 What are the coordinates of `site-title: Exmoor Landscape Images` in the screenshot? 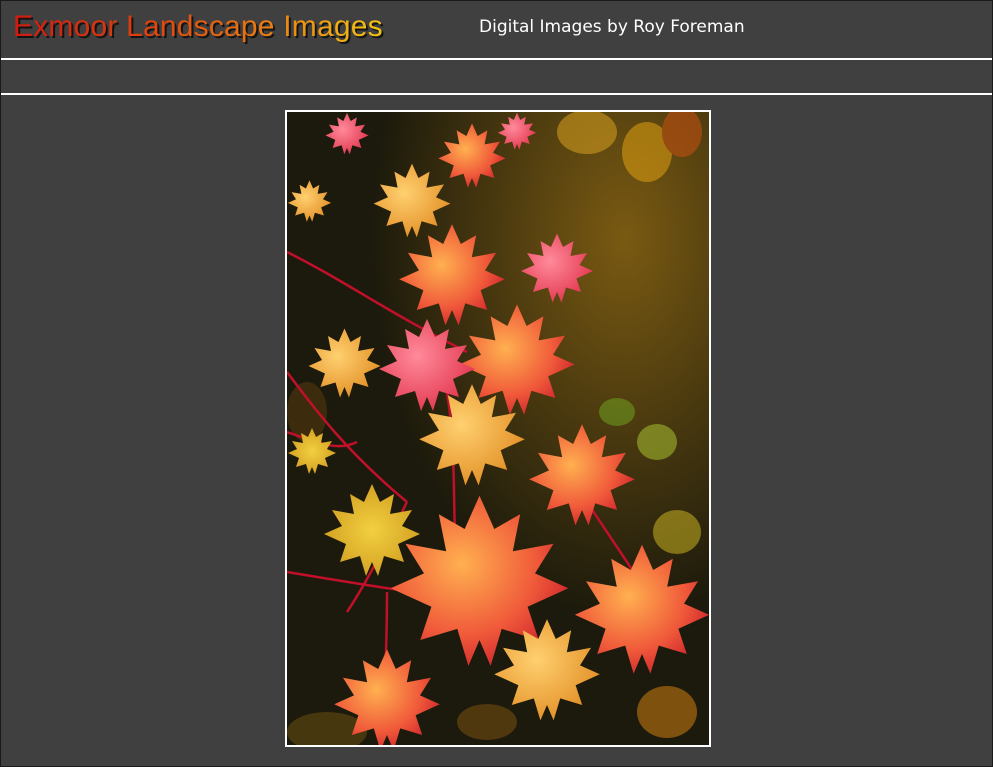 It's located at (198, 27).